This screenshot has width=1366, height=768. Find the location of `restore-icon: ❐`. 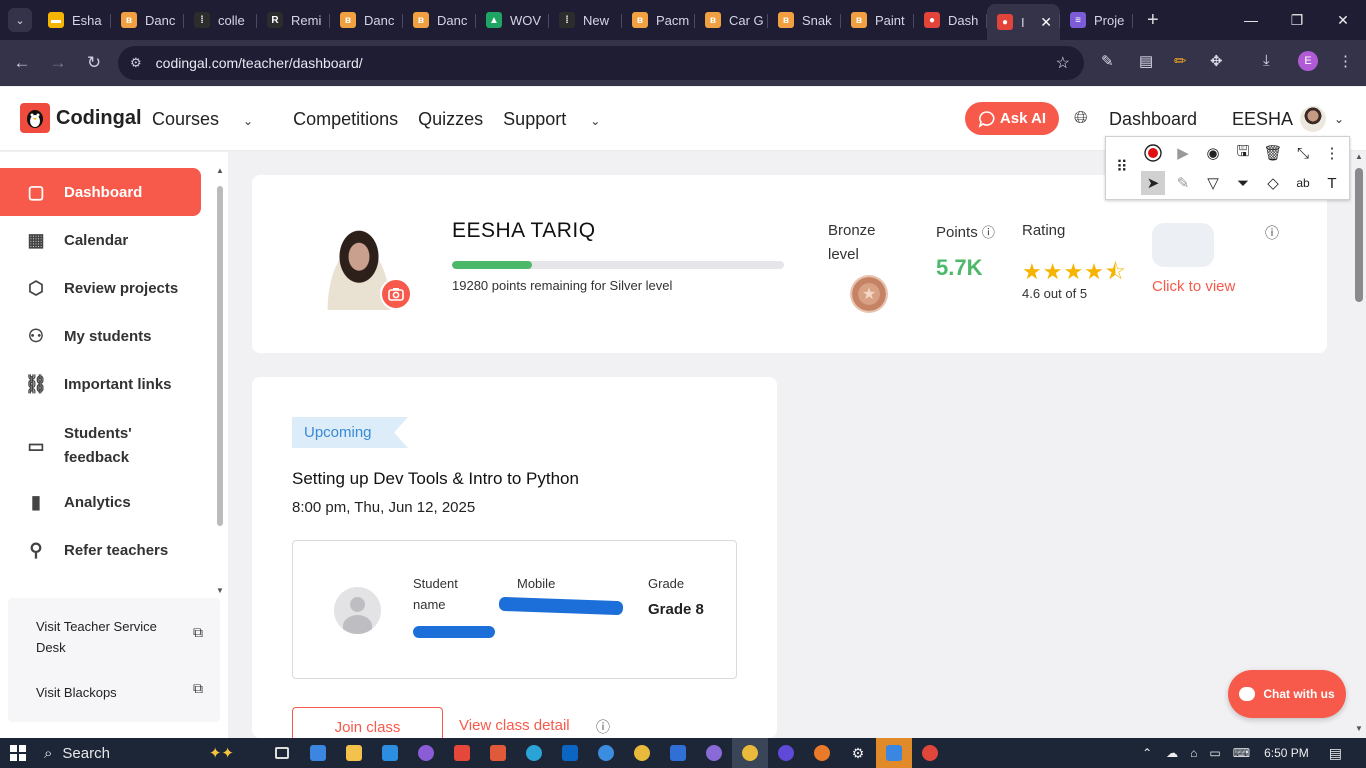

restore-icon: ❐ is located at coordinates (1297, 20).